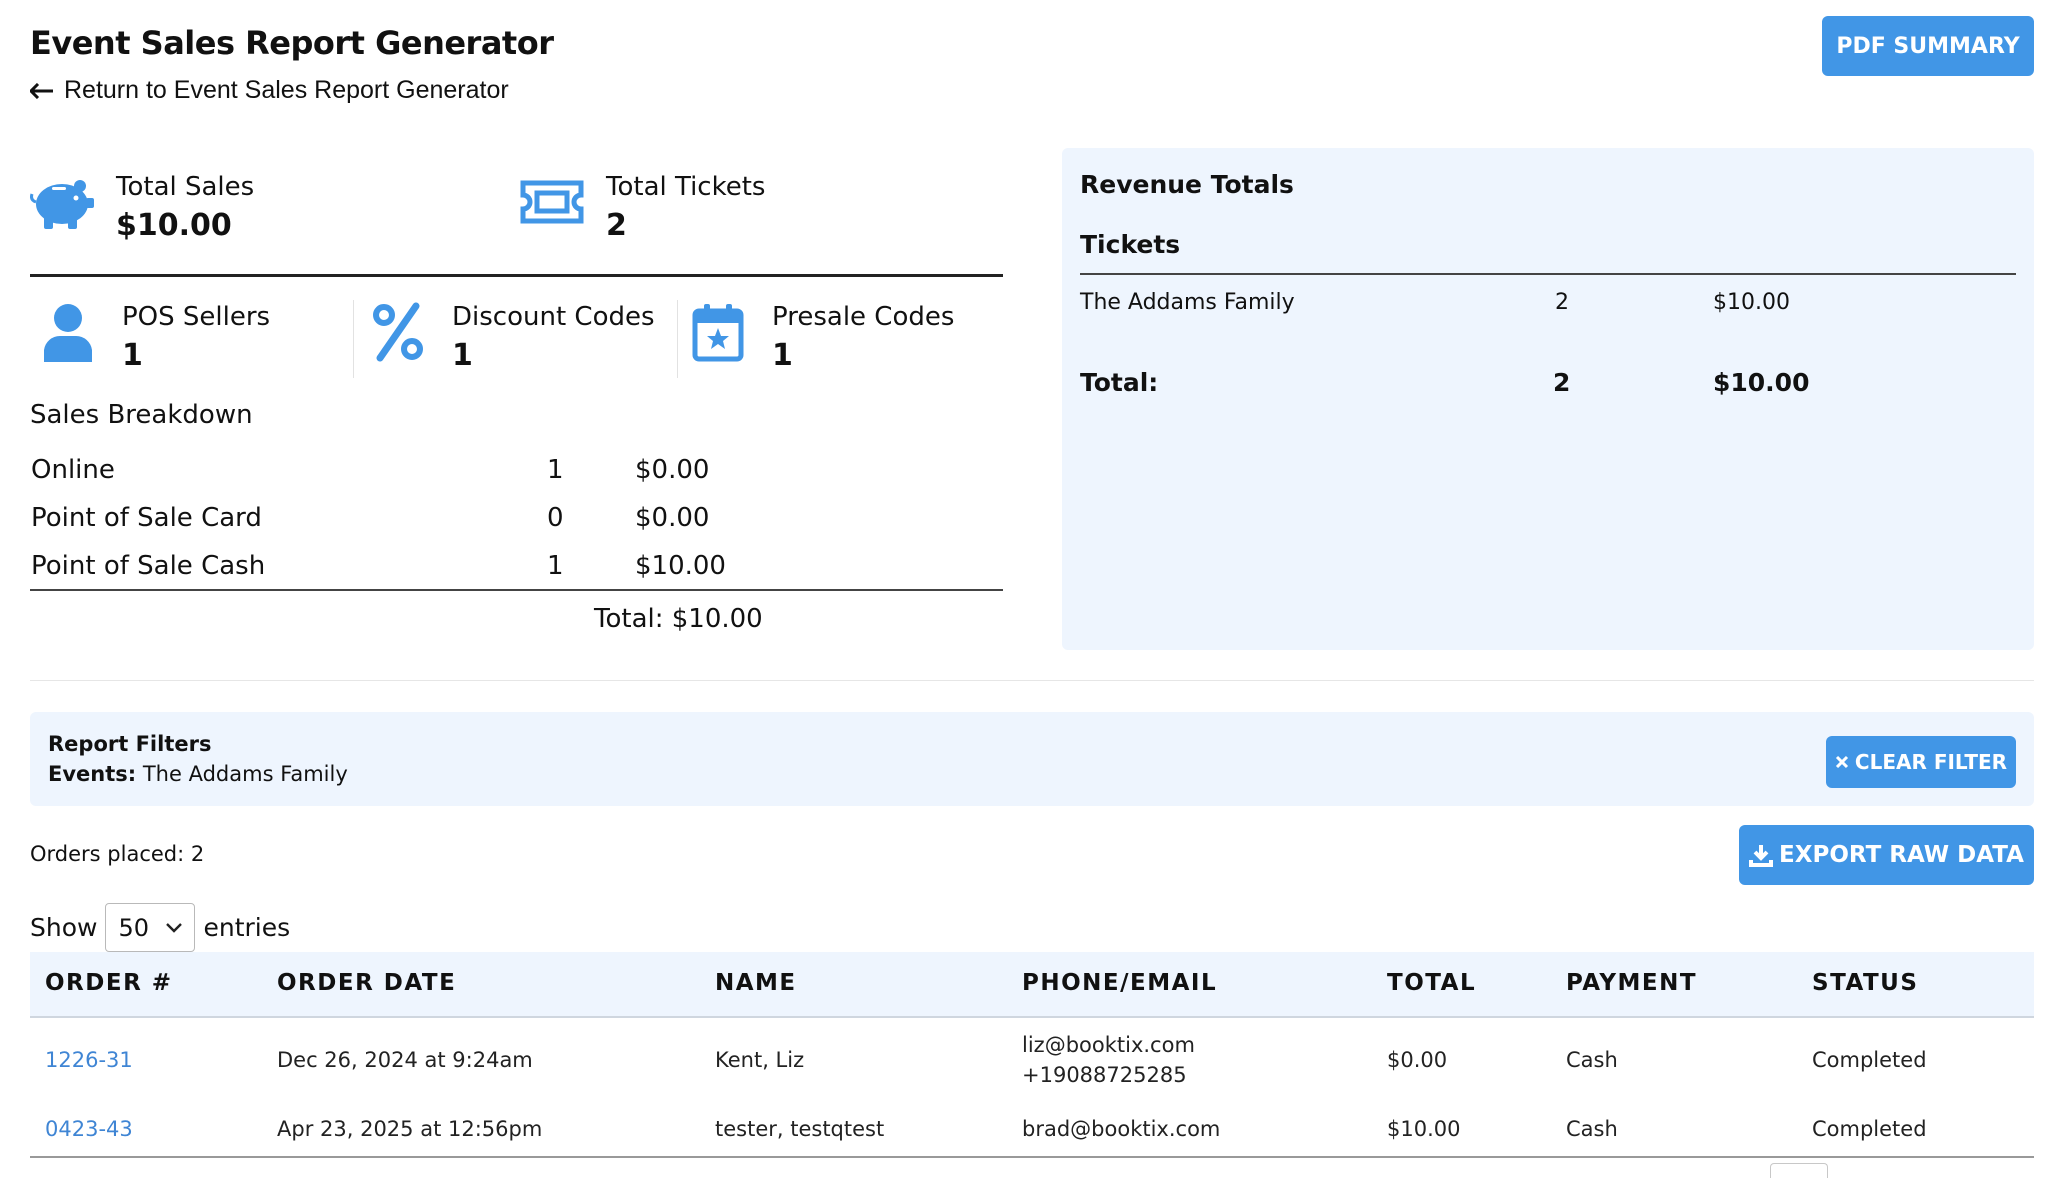  I want to click on clear-filter-button: CLEAR FILTER, so click(1921, 762).